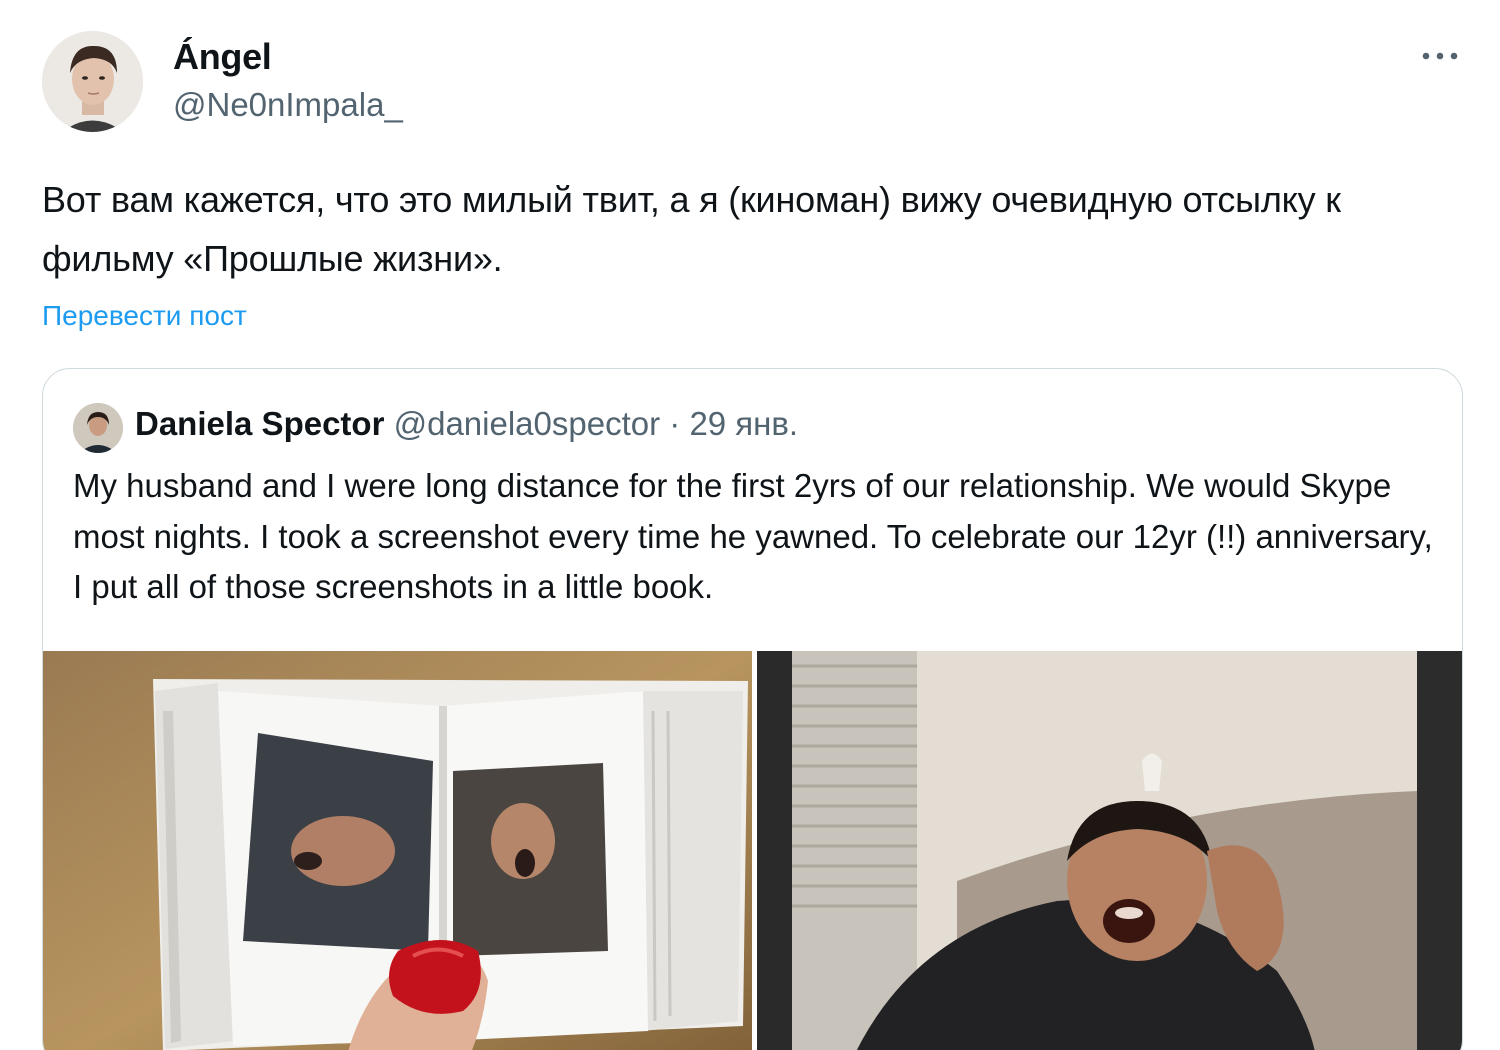  Describe the element at coordinates (92, 81) in the screenshot. I see `author-avatar` at that location.